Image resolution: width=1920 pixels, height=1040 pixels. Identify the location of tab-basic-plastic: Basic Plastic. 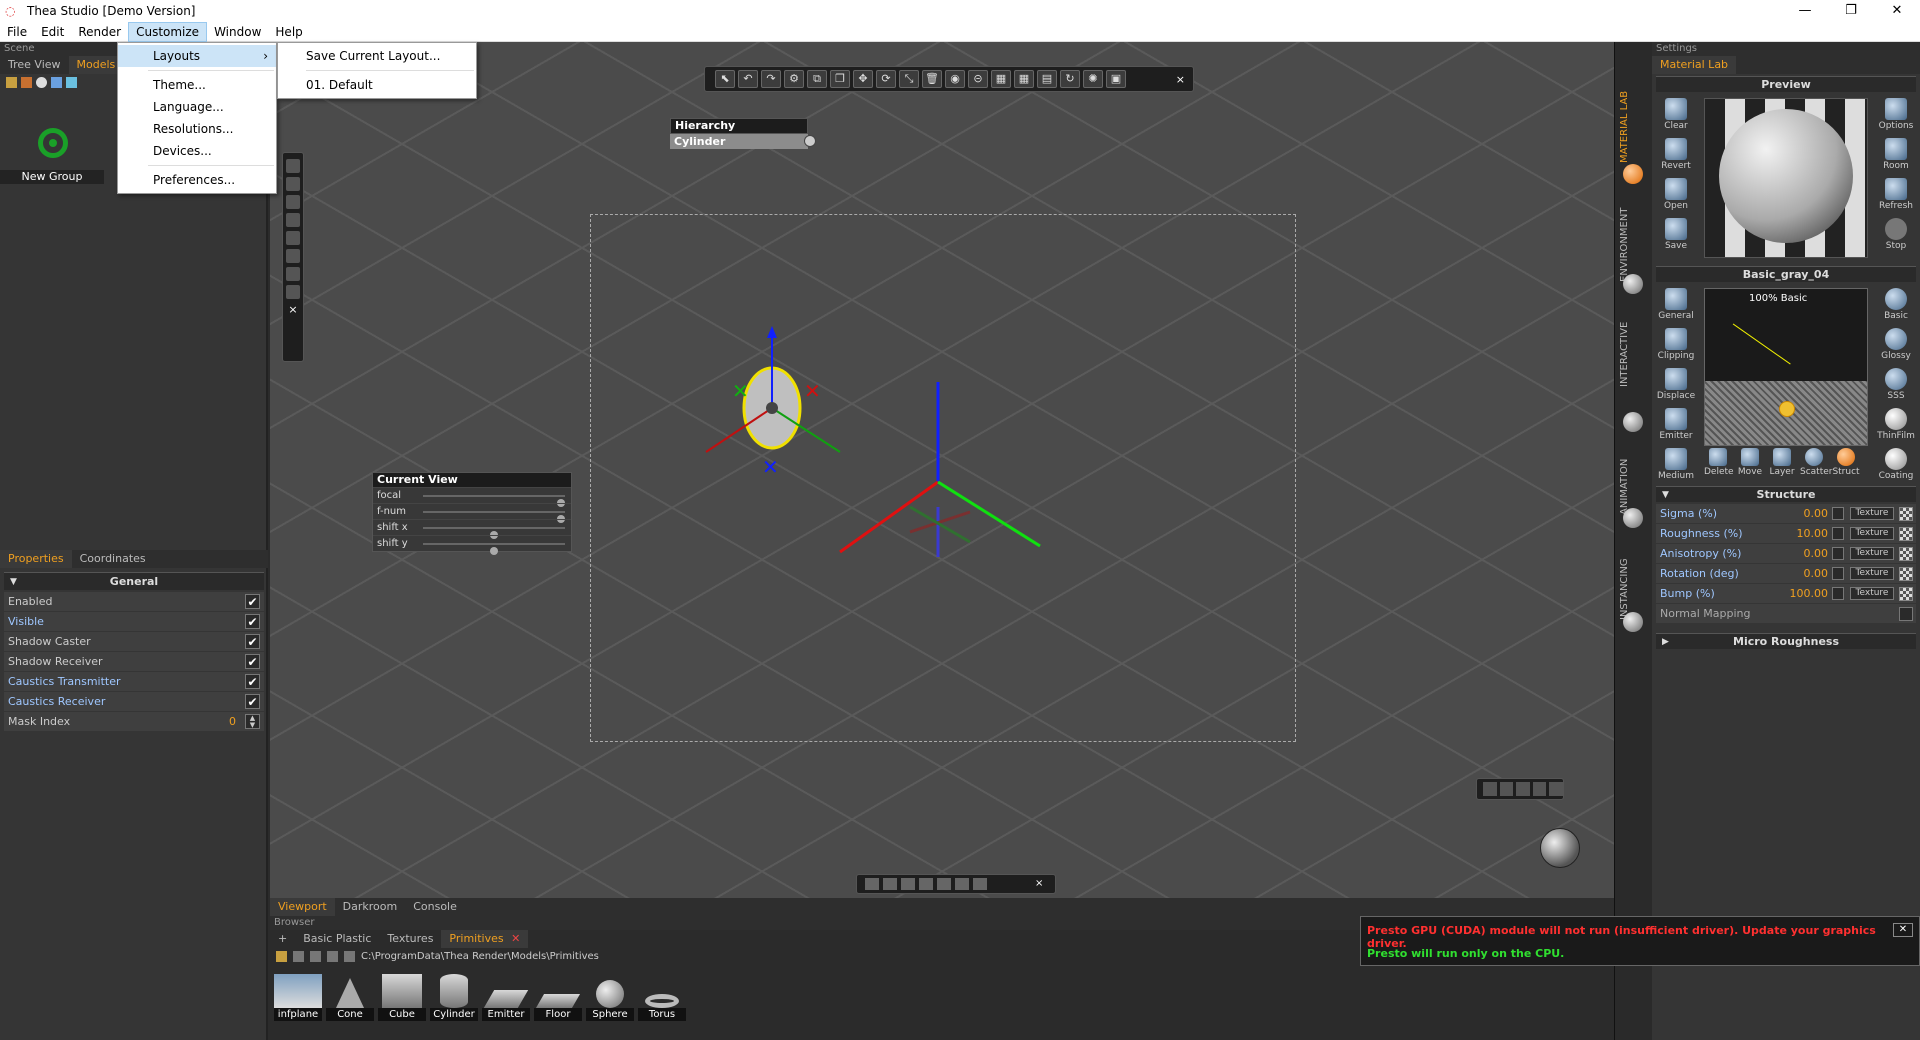
(337, 939).